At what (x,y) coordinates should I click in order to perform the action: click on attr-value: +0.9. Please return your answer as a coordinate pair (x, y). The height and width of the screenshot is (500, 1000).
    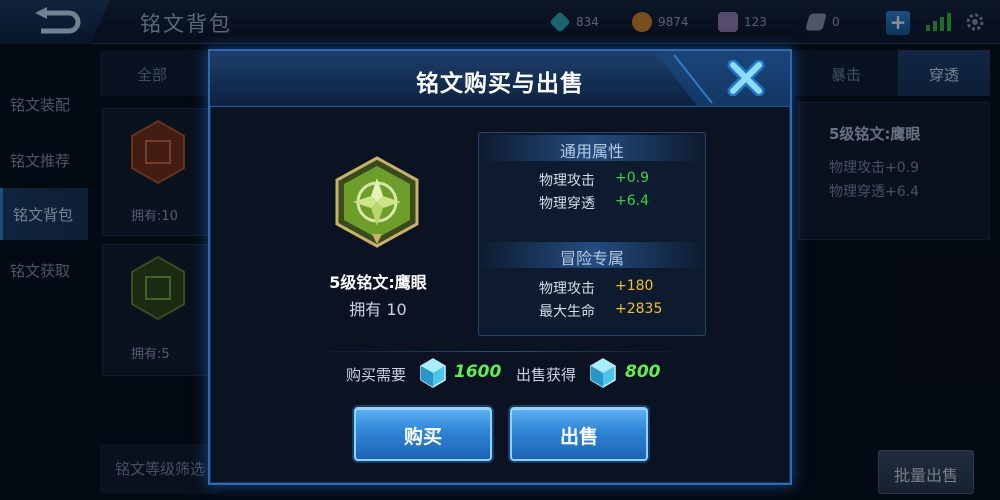
    Looking at the image, I should click on (632, 178).